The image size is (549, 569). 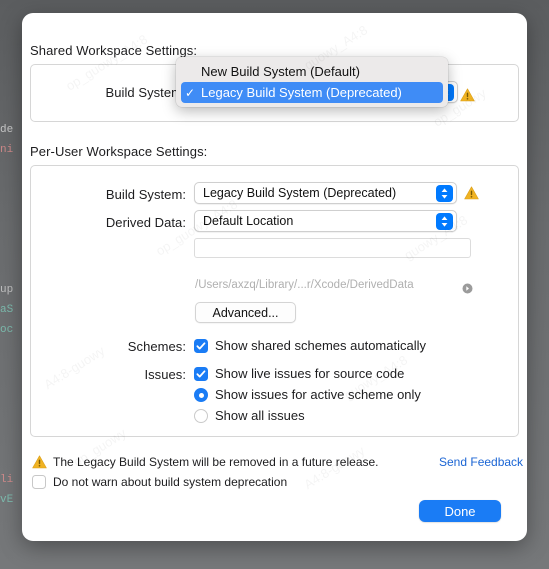 What do you see at coordinates (165, 374) in the screenshot?
I see `issues-label: Issues:` at bounding box center [165, 374].